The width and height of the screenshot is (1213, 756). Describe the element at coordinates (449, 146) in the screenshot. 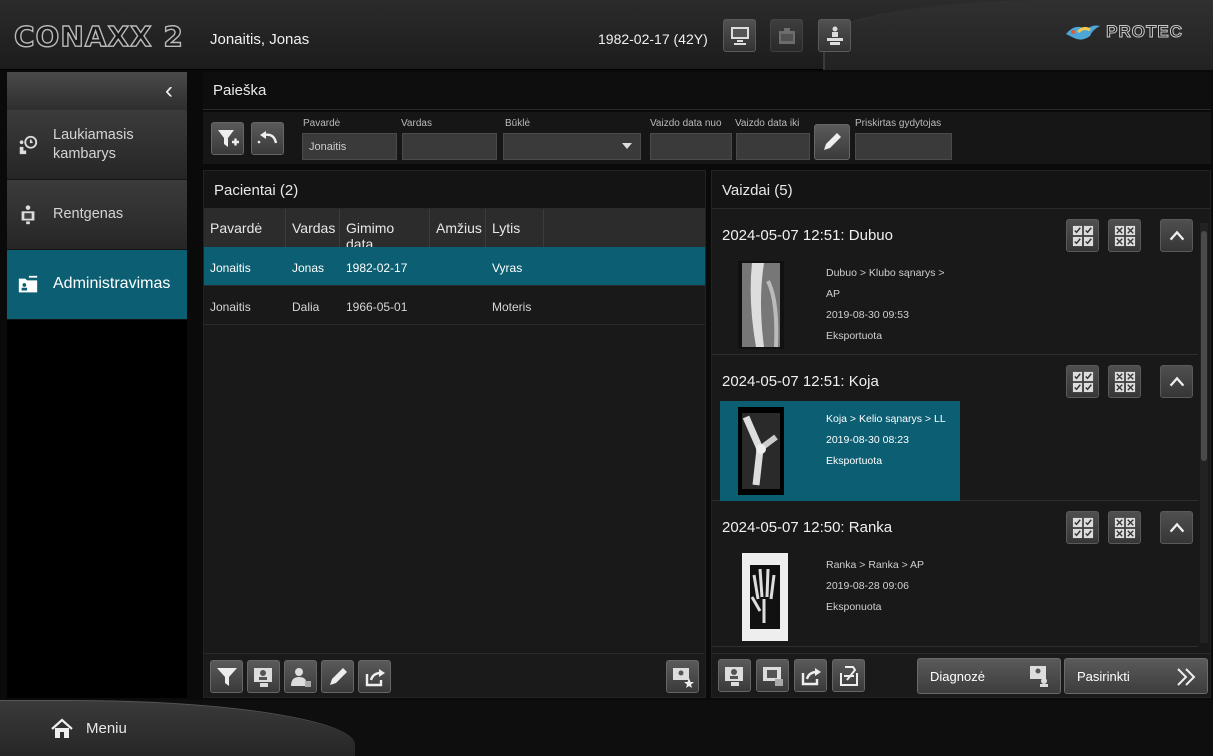

I see `name-field` at that location.